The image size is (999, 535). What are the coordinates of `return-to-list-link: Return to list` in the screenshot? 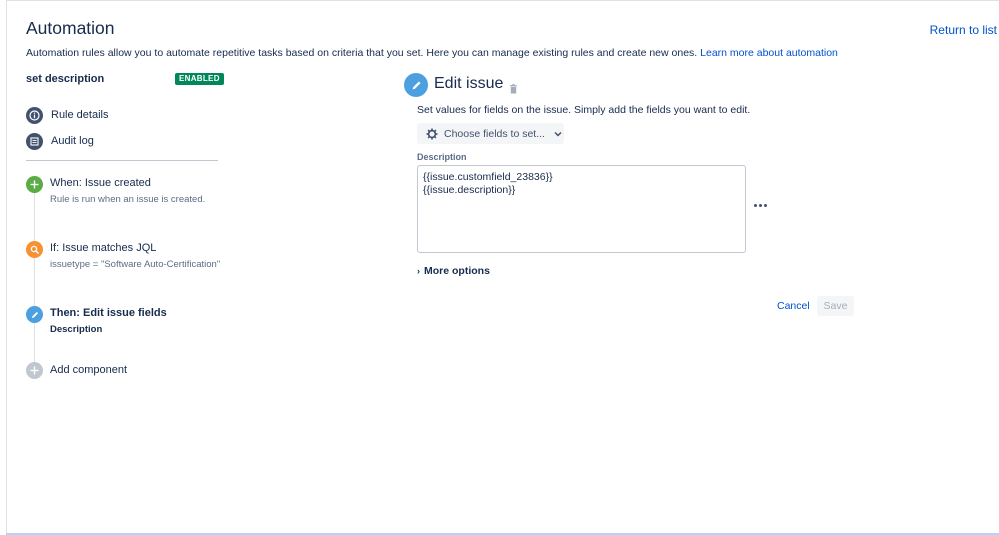 It's located at (963, 30).